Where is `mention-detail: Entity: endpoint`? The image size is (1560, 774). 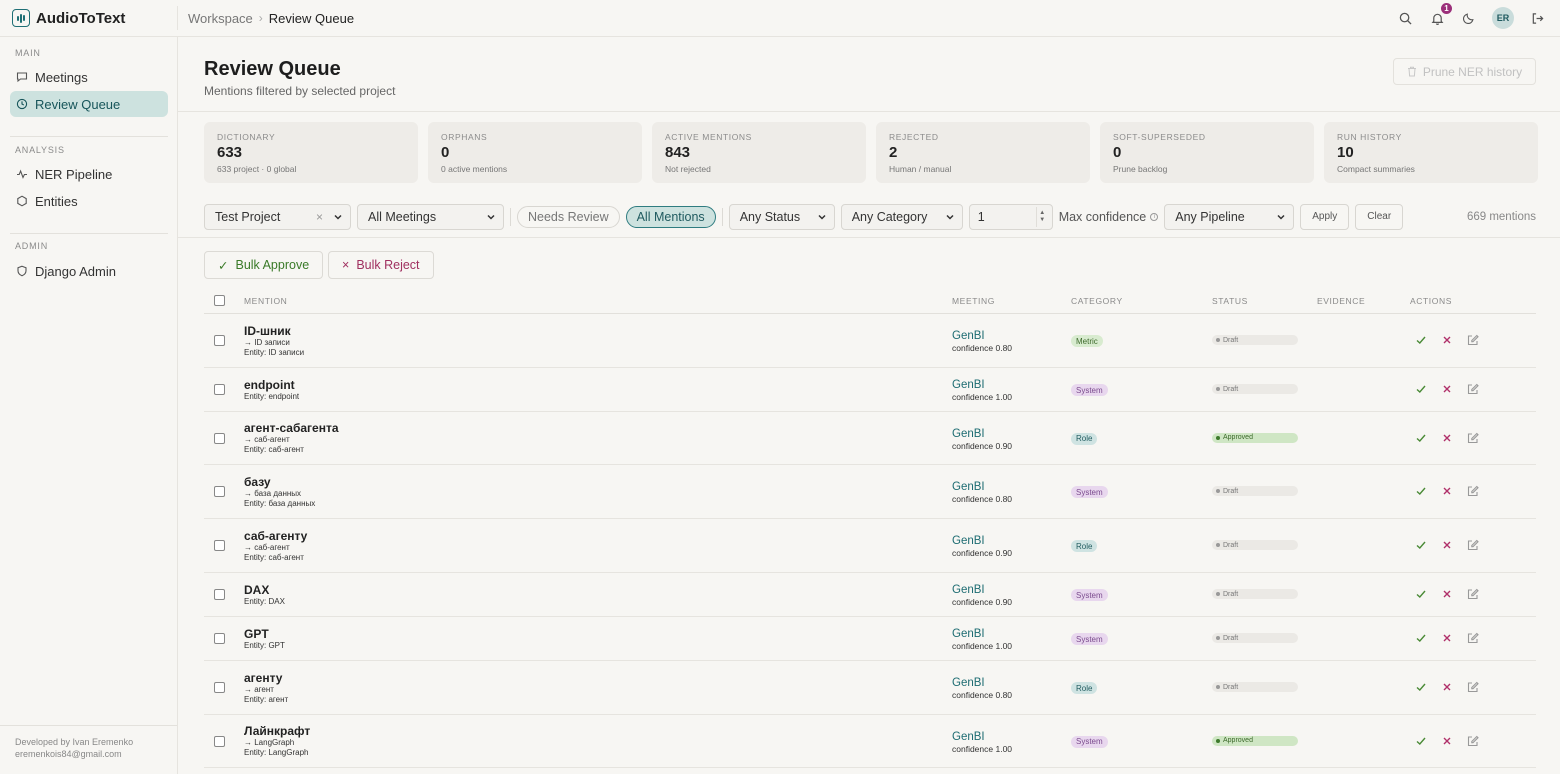
mention-detail: Entity: endpoint is located at coordinates (272, 396).